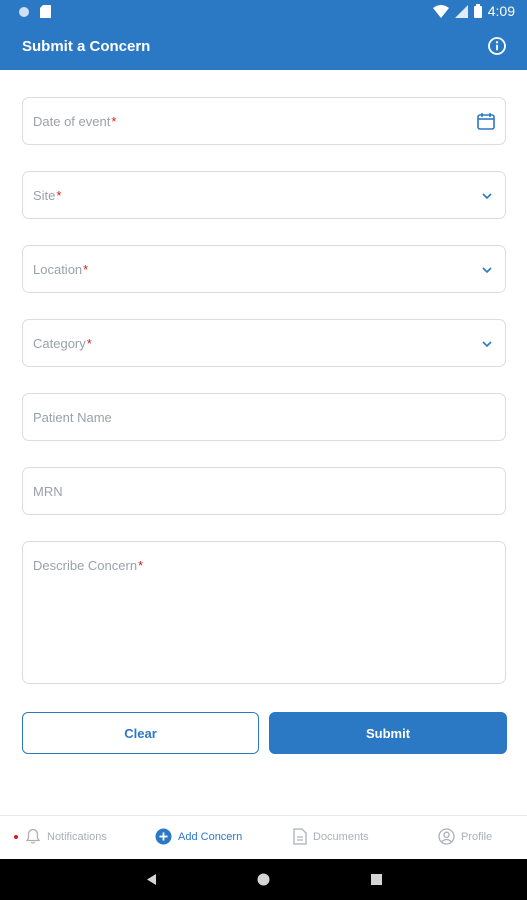  Describe the element at coordinates (44, 195) in the screenshot. I see `site-label-text: Site` at that location.